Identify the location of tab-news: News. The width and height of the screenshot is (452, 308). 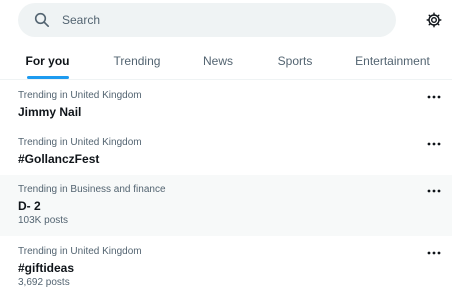
(218, 61).